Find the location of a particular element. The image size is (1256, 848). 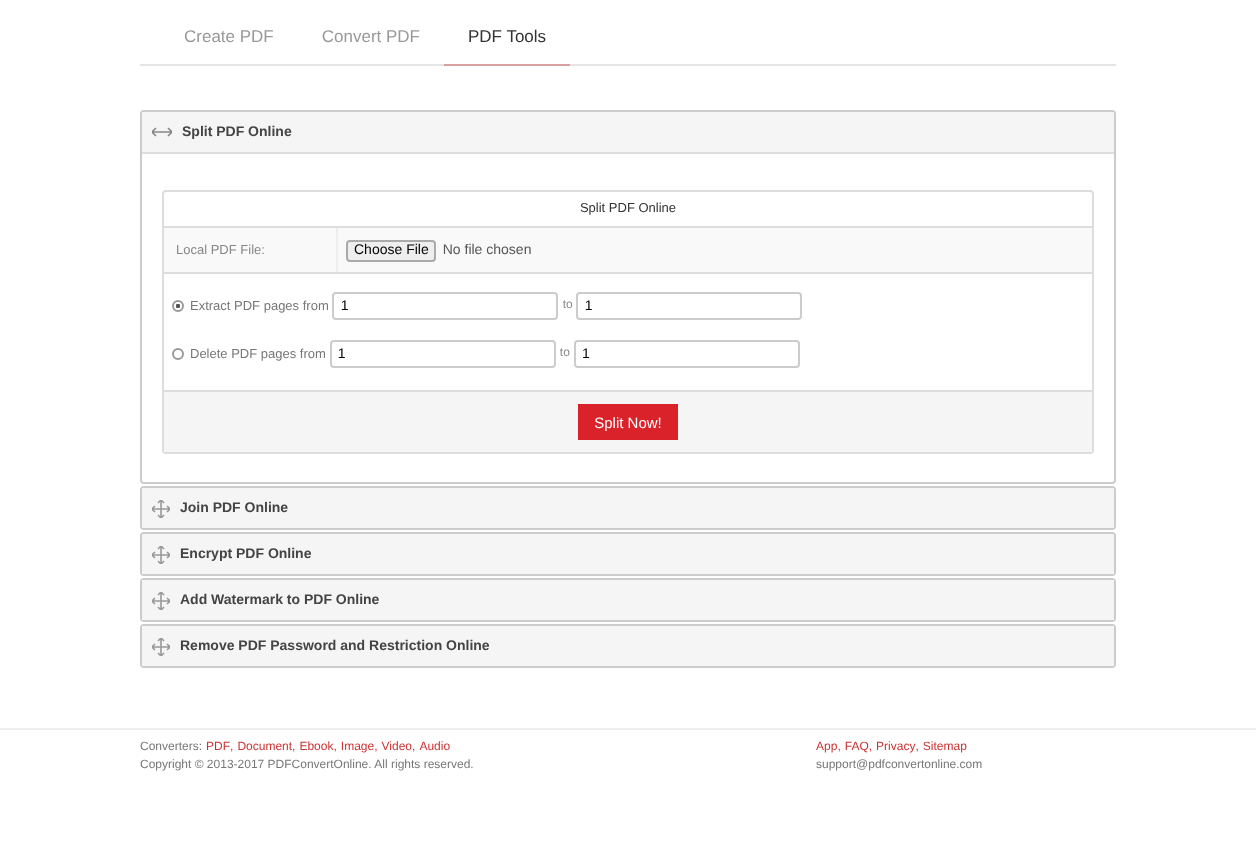

nav-tab: Create PDF is located at coordinates (229, 32).